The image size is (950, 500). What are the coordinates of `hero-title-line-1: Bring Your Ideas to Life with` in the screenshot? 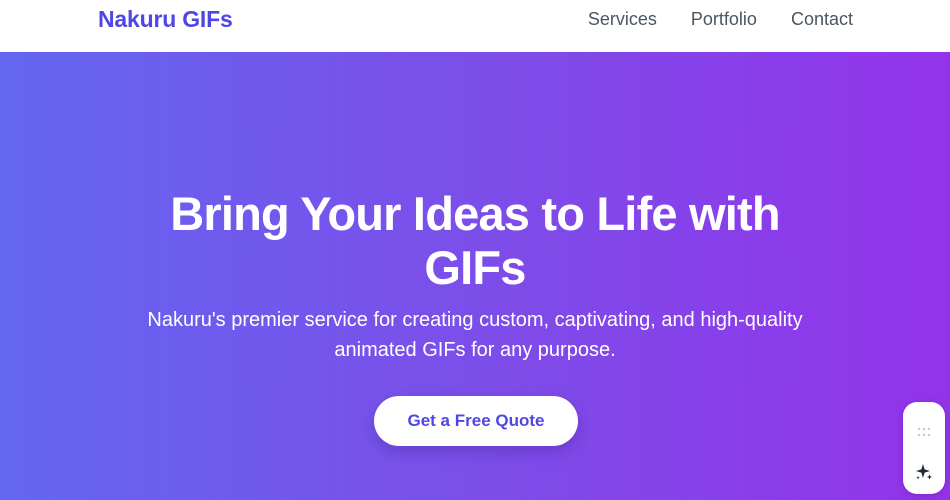 It's located at (475, 213).